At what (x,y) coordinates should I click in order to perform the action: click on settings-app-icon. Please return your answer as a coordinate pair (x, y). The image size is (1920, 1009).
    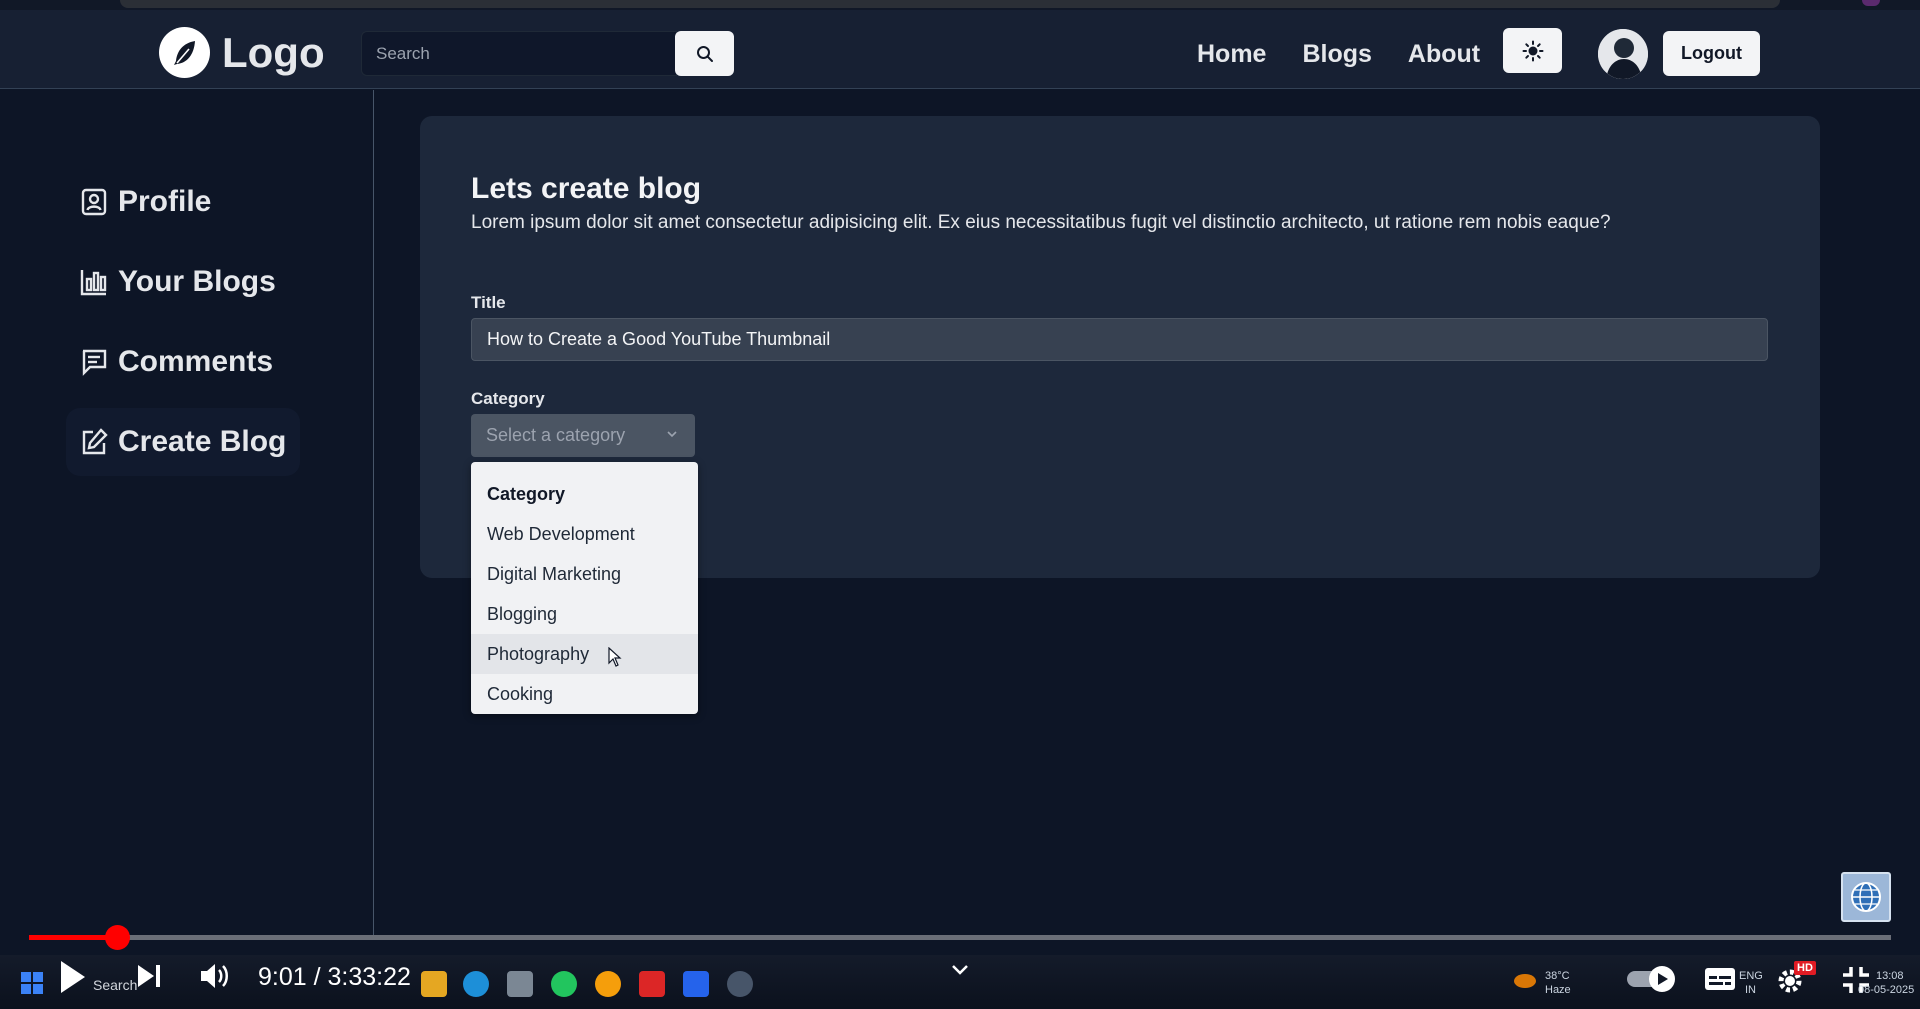
    Looking at the image, I should click on (740, 984).